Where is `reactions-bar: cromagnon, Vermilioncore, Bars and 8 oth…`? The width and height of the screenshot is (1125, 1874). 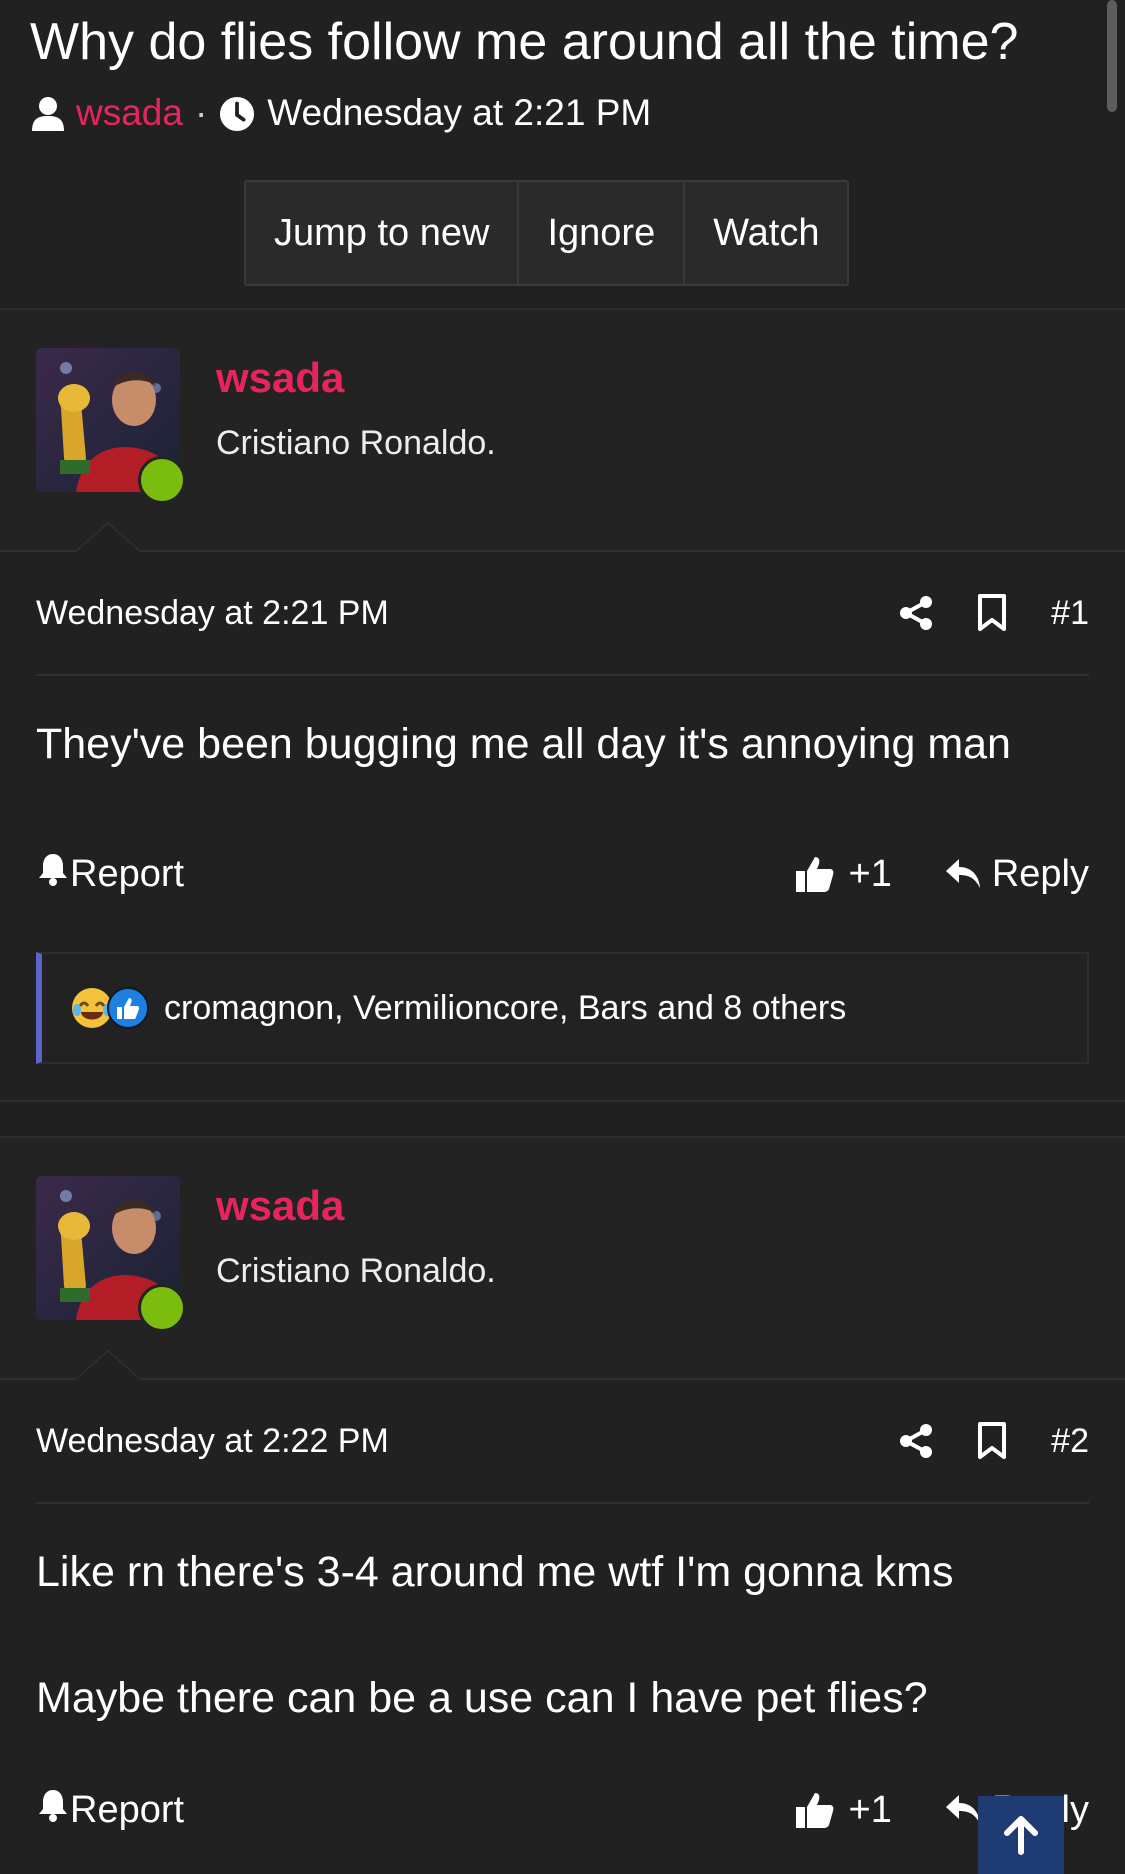 reactions-bar: cromagnon, Vermilioncore, Bars and 8 oth… is located at coordinates (562, 1008).